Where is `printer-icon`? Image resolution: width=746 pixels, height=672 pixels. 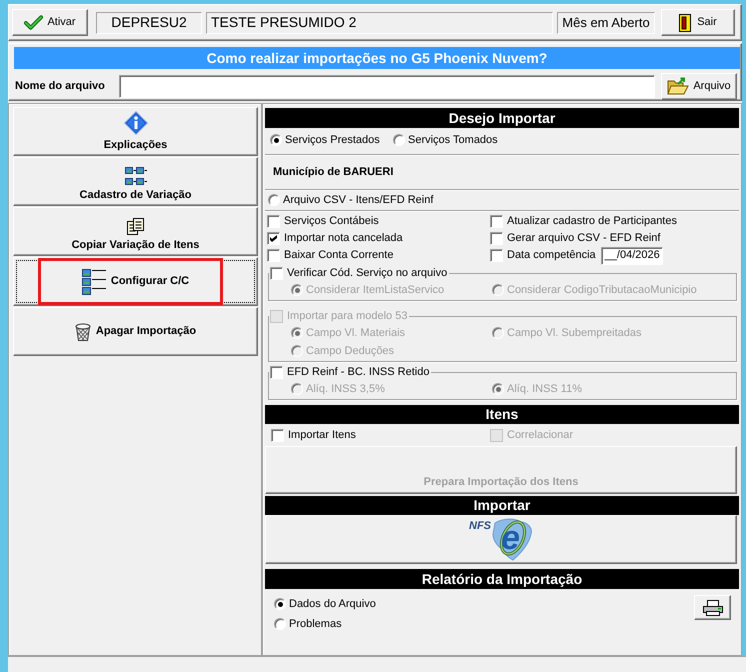 printer-icon is located at coordinates (712, 608).